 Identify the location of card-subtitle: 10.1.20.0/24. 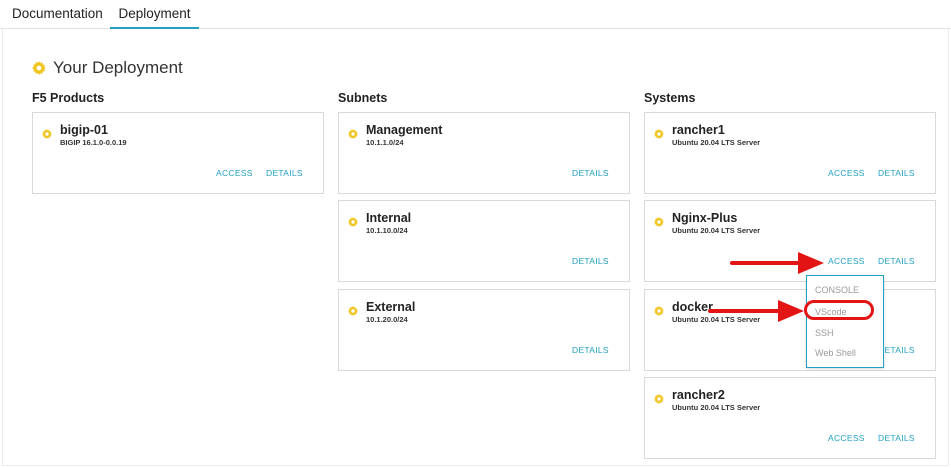
(387, 319).